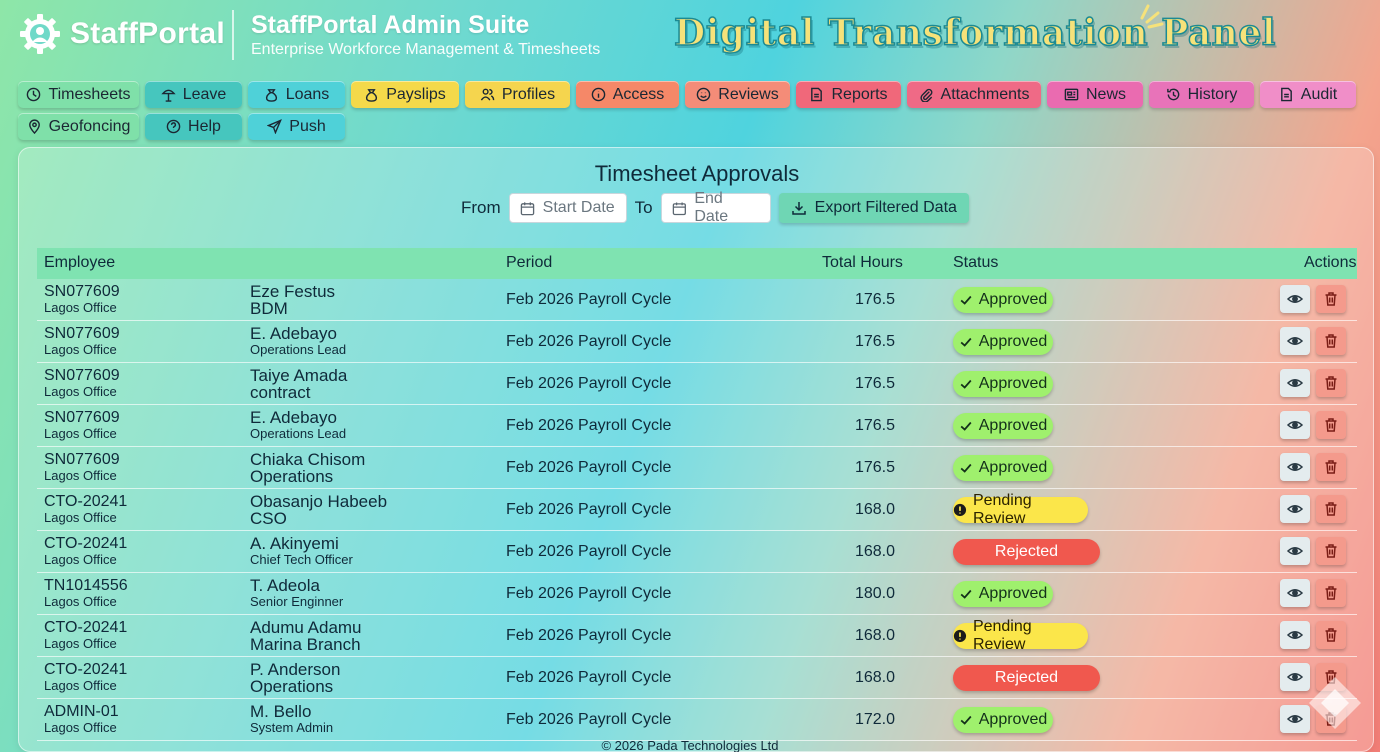 The height and width of the screenshot is (752, 1380). I want to click on total-hours: 168.0, so click(874, 635).